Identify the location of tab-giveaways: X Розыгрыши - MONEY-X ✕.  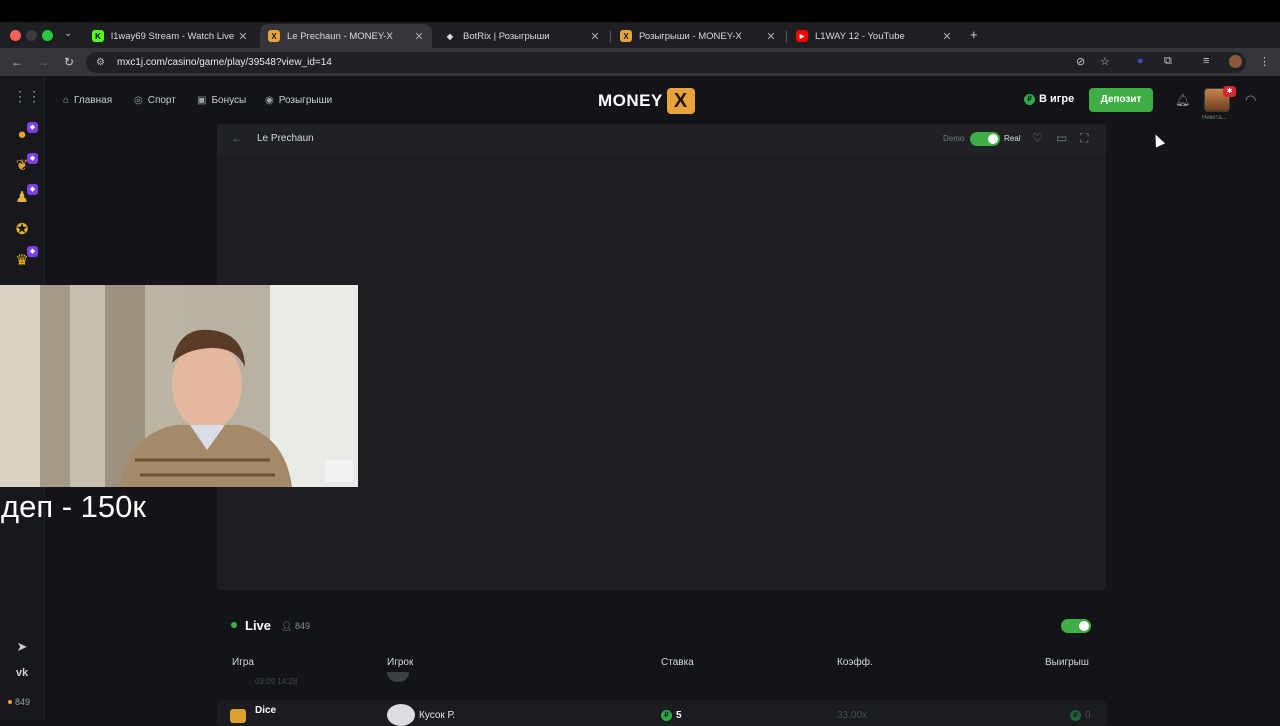
(698, 36).